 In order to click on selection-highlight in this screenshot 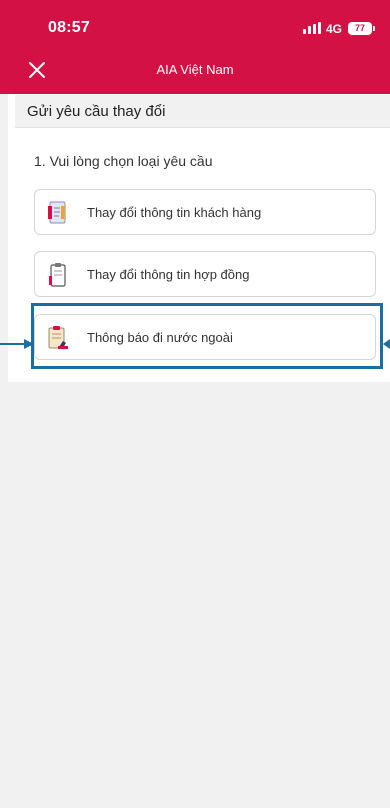, I will do `click(207, 336)`.